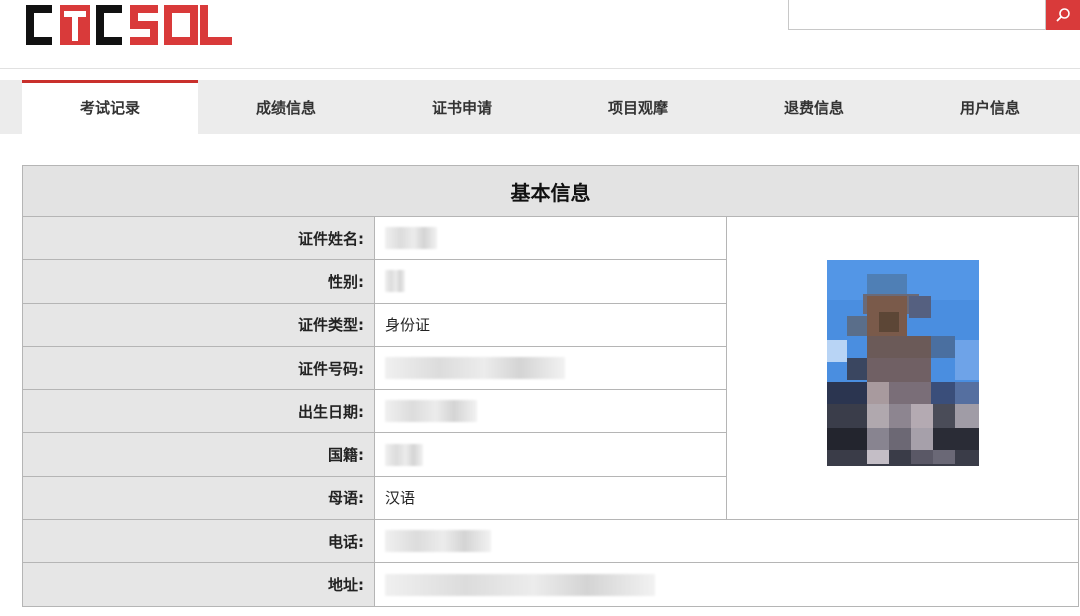 The height and width of the screenshot is (616, 1080). Describe the element at coordinates (990, 107) in the screenshot. I see `tab-user-info: 用户信息` at that location.